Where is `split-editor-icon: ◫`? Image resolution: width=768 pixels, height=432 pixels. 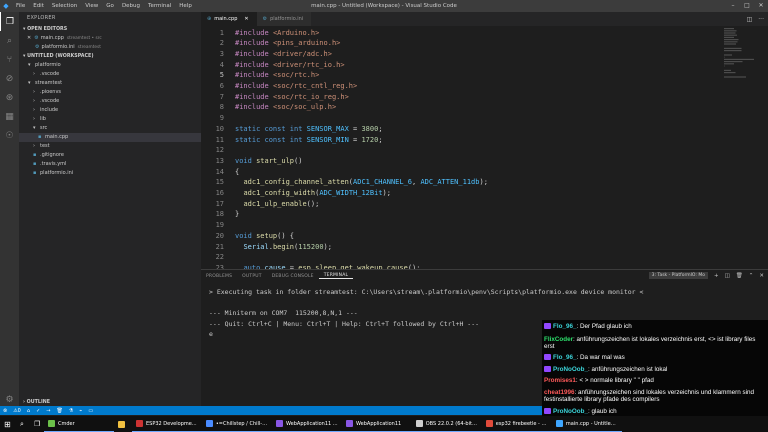
split-editor-icon: ◫ is located at coordinates (750, 19).